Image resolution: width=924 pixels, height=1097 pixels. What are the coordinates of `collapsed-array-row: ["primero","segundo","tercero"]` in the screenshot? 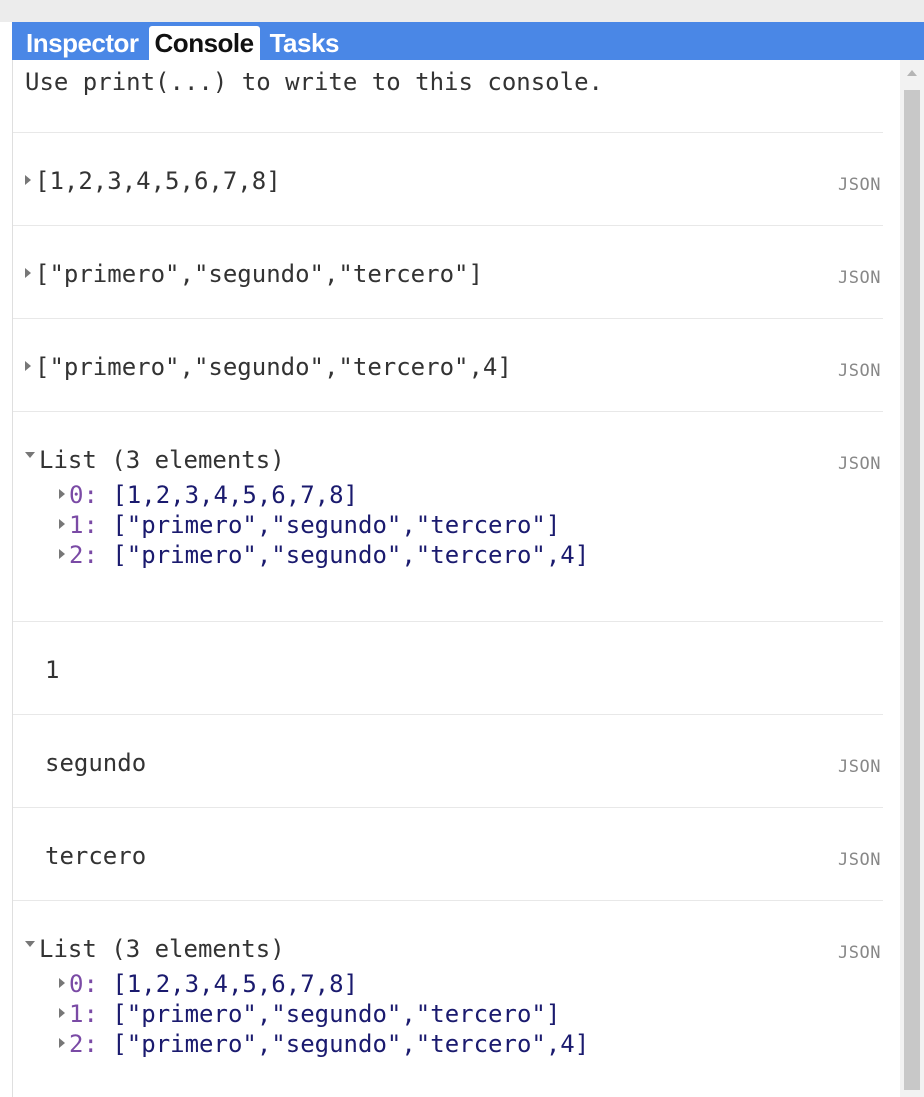 It's located at (254, 274).